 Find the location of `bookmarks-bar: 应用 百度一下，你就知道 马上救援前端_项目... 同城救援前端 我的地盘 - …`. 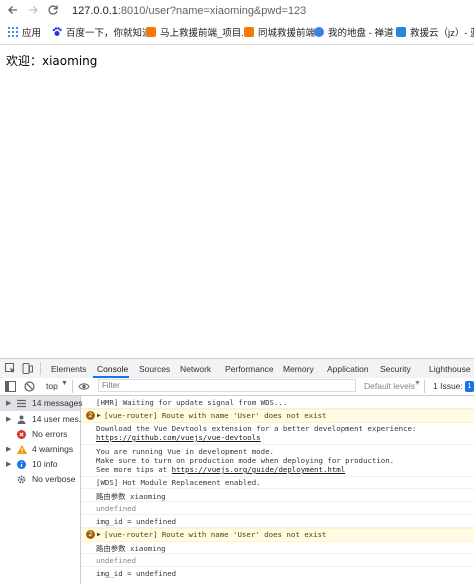

bookmarks-bar: 应用 百度一下，你就知道 马上救援前端_项目... 同城救援前端 我的地盘 - … is located at coordinates (237, 34).